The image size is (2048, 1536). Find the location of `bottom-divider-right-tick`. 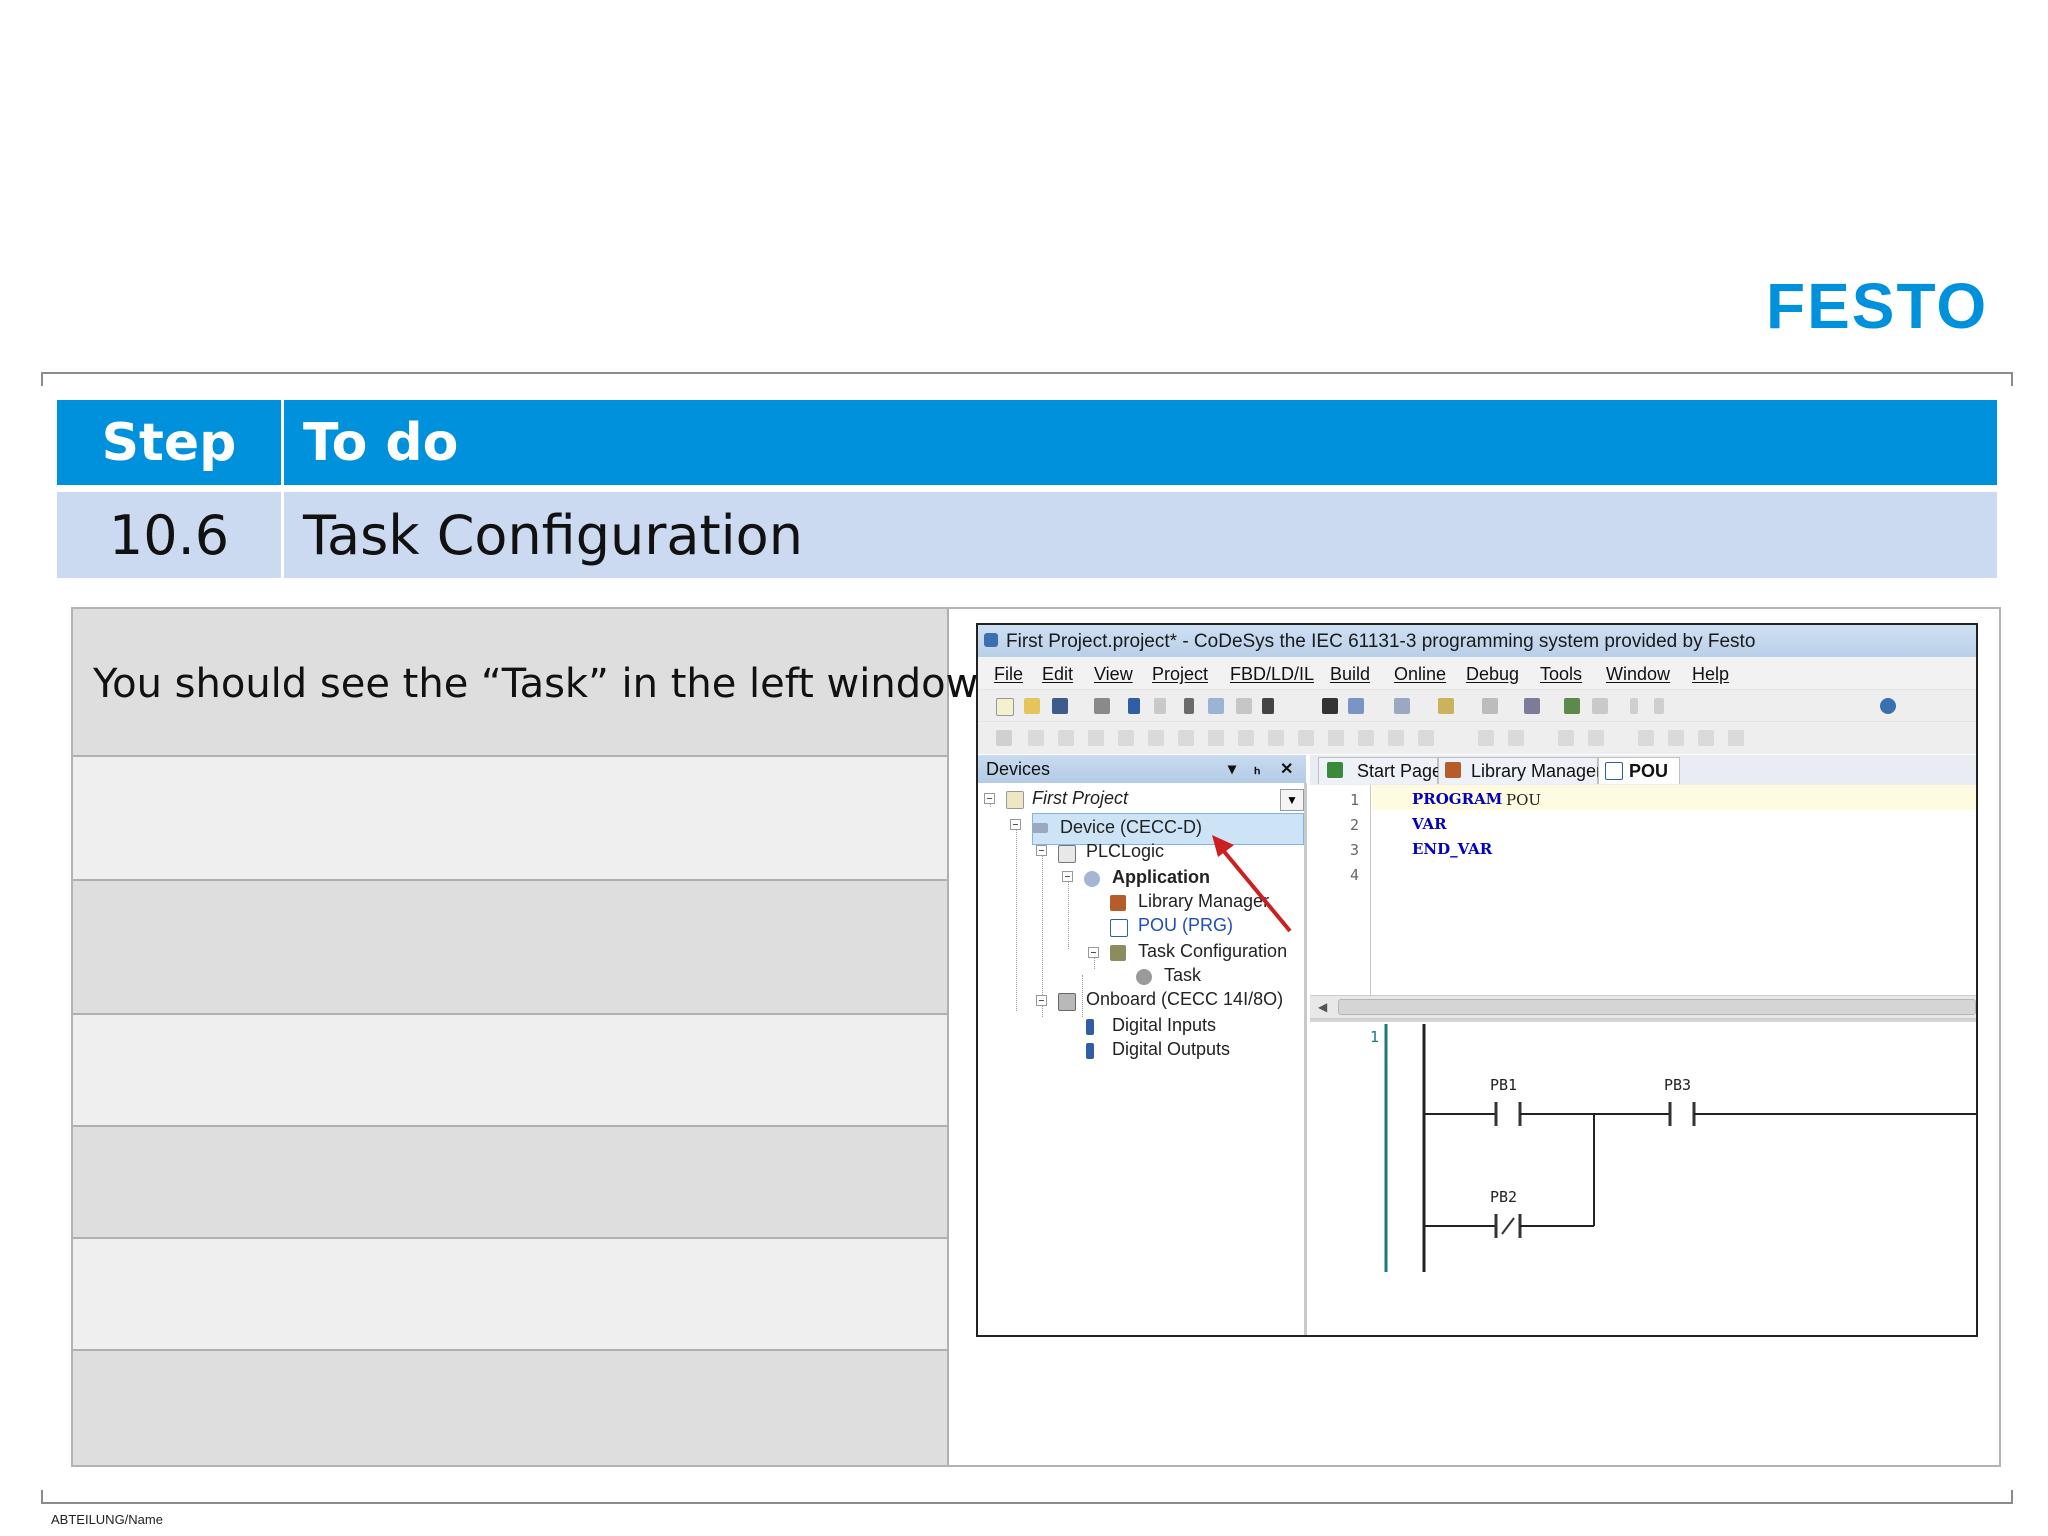

bottom-divider-right-tick is located at coordinates (2012, 1497).